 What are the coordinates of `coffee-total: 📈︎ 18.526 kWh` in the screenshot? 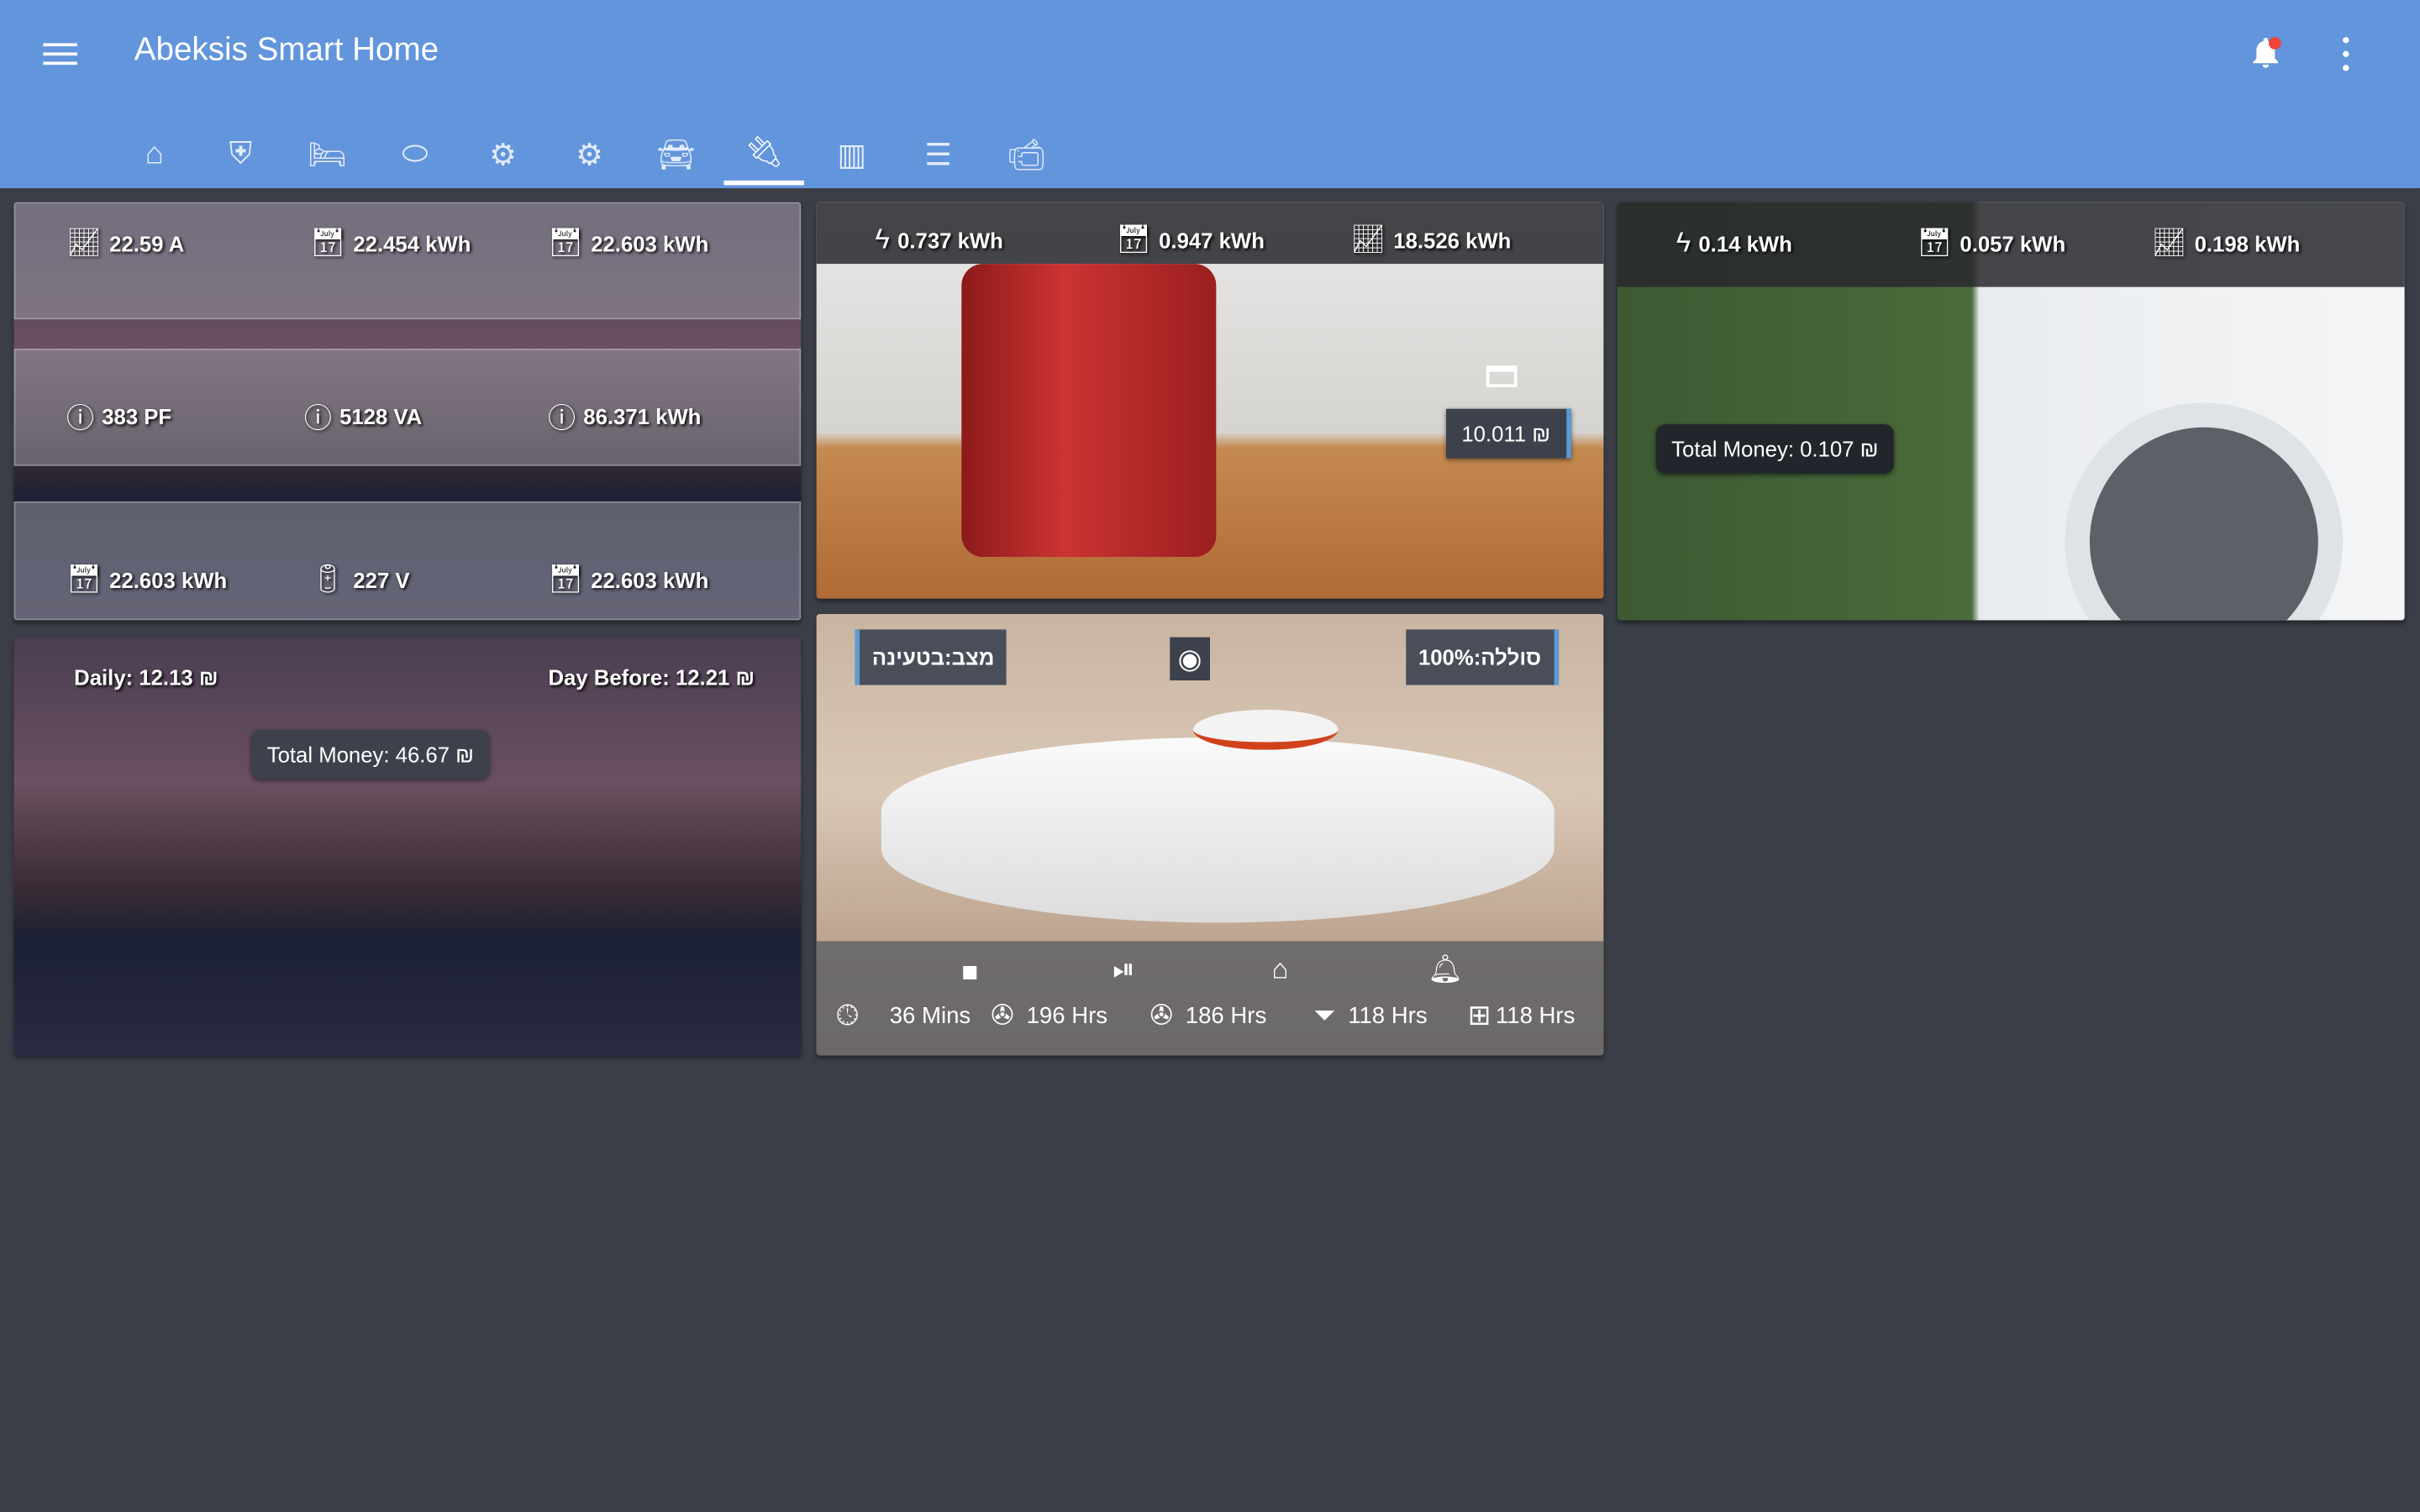 It's located at (1430, 239).